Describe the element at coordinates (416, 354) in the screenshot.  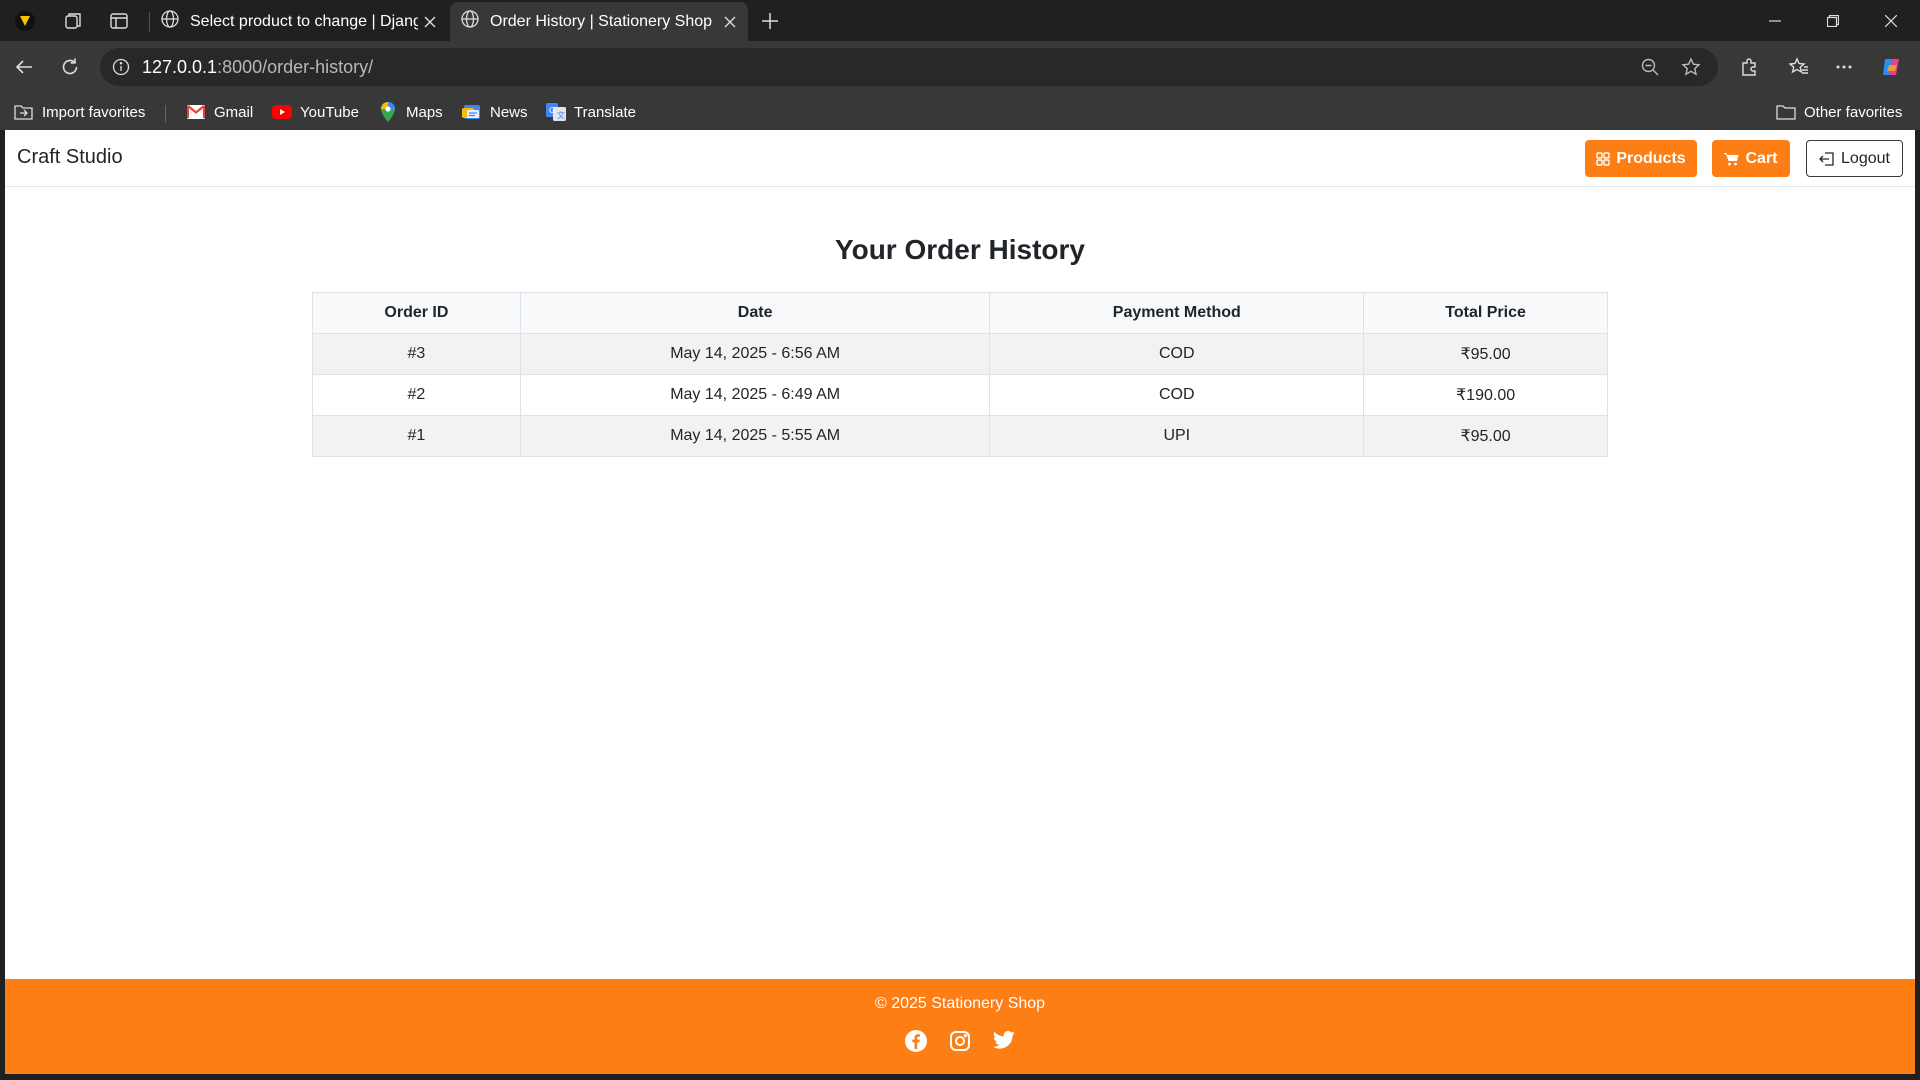
I see `order-id-cell: #3` at that location.